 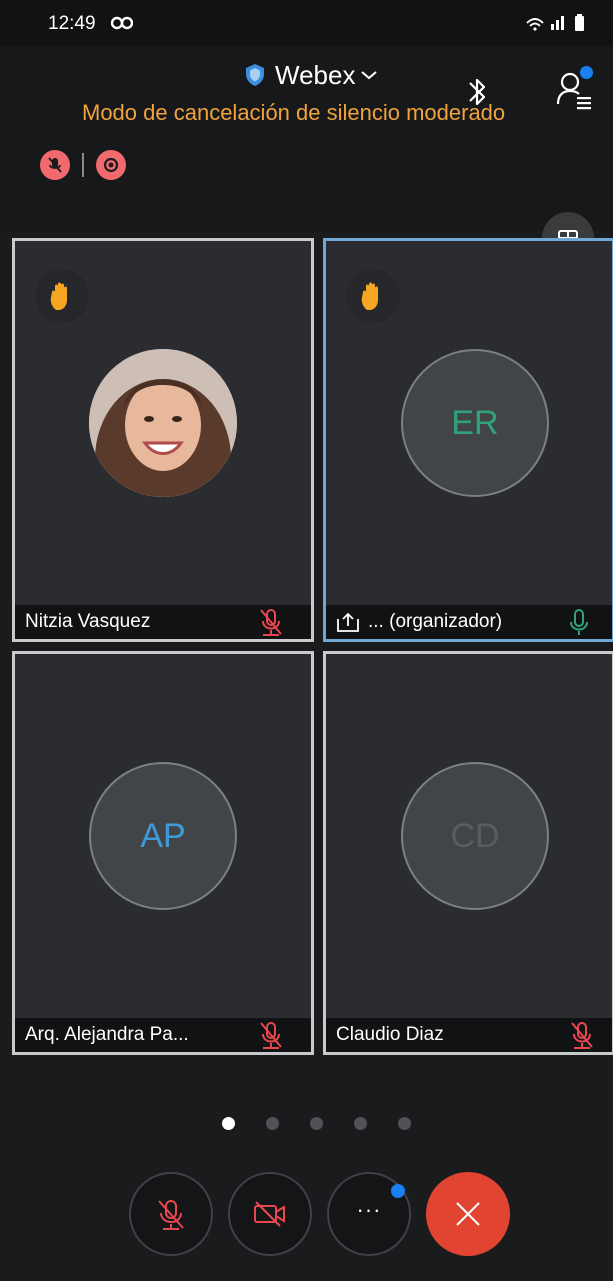 What do you see at coordinates (579, 622) in the screenshot?
I see `mic-active-icon` at bounding box center [579, 622].